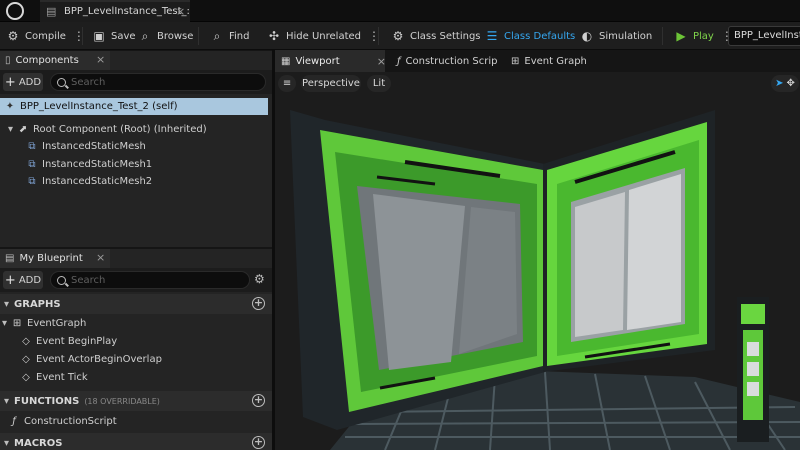 This screenshot has width=800, height=450. I want to click on gear-icon: ⚙, so click(398, 36).